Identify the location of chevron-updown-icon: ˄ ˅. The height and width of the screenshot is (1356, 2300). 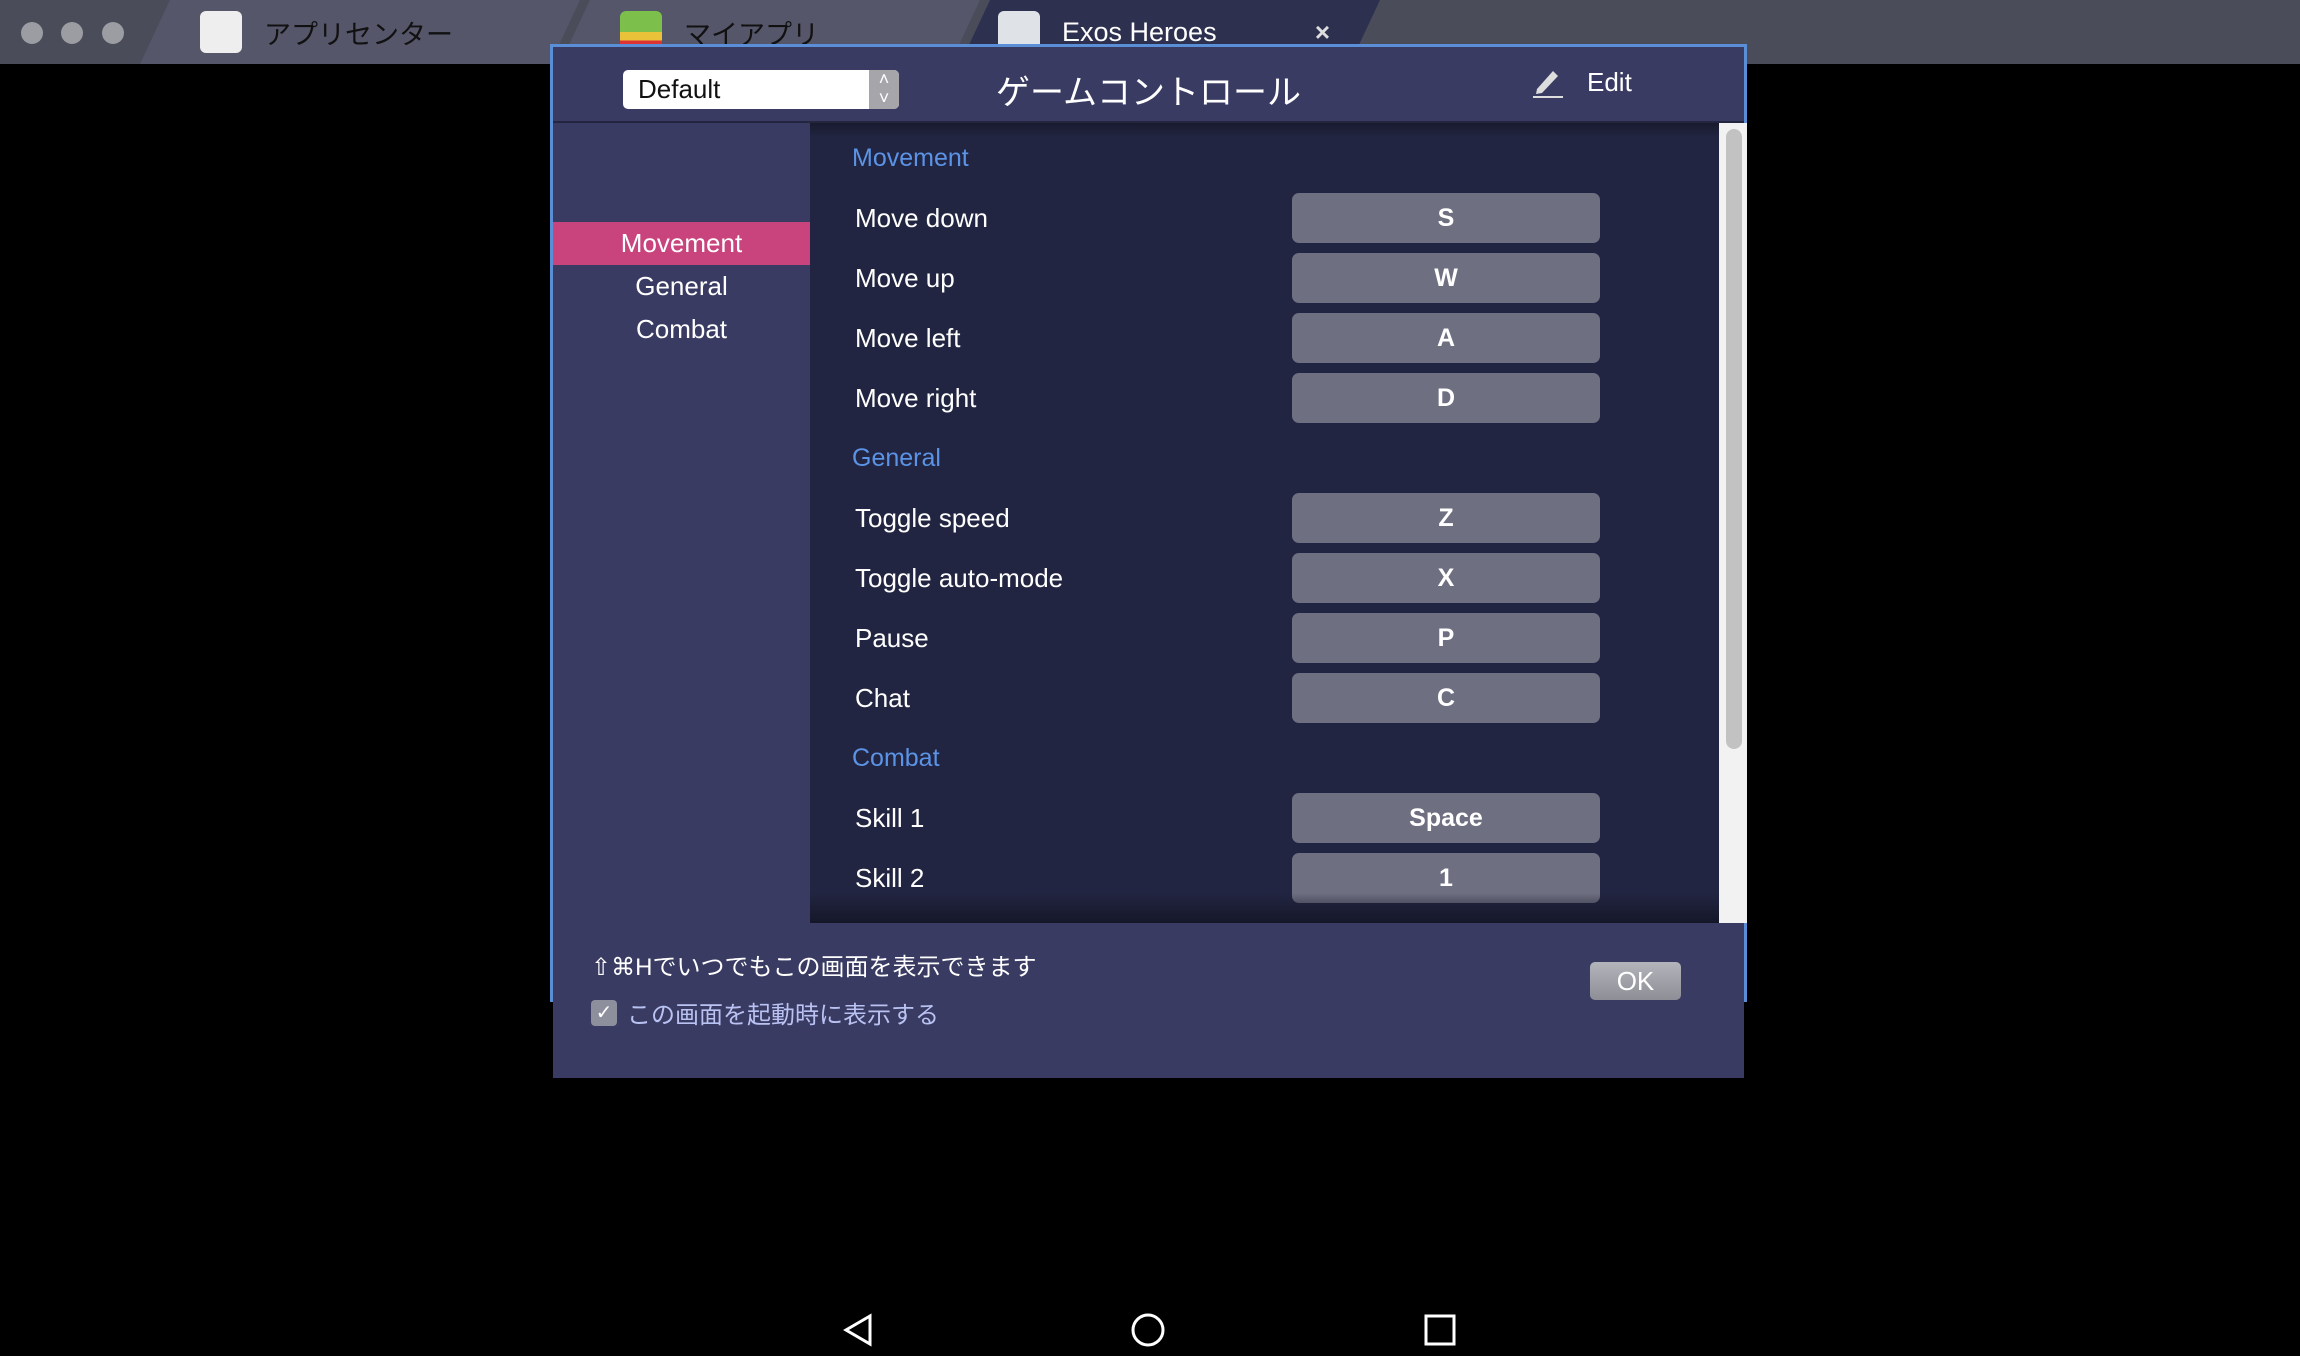
(884, 89).